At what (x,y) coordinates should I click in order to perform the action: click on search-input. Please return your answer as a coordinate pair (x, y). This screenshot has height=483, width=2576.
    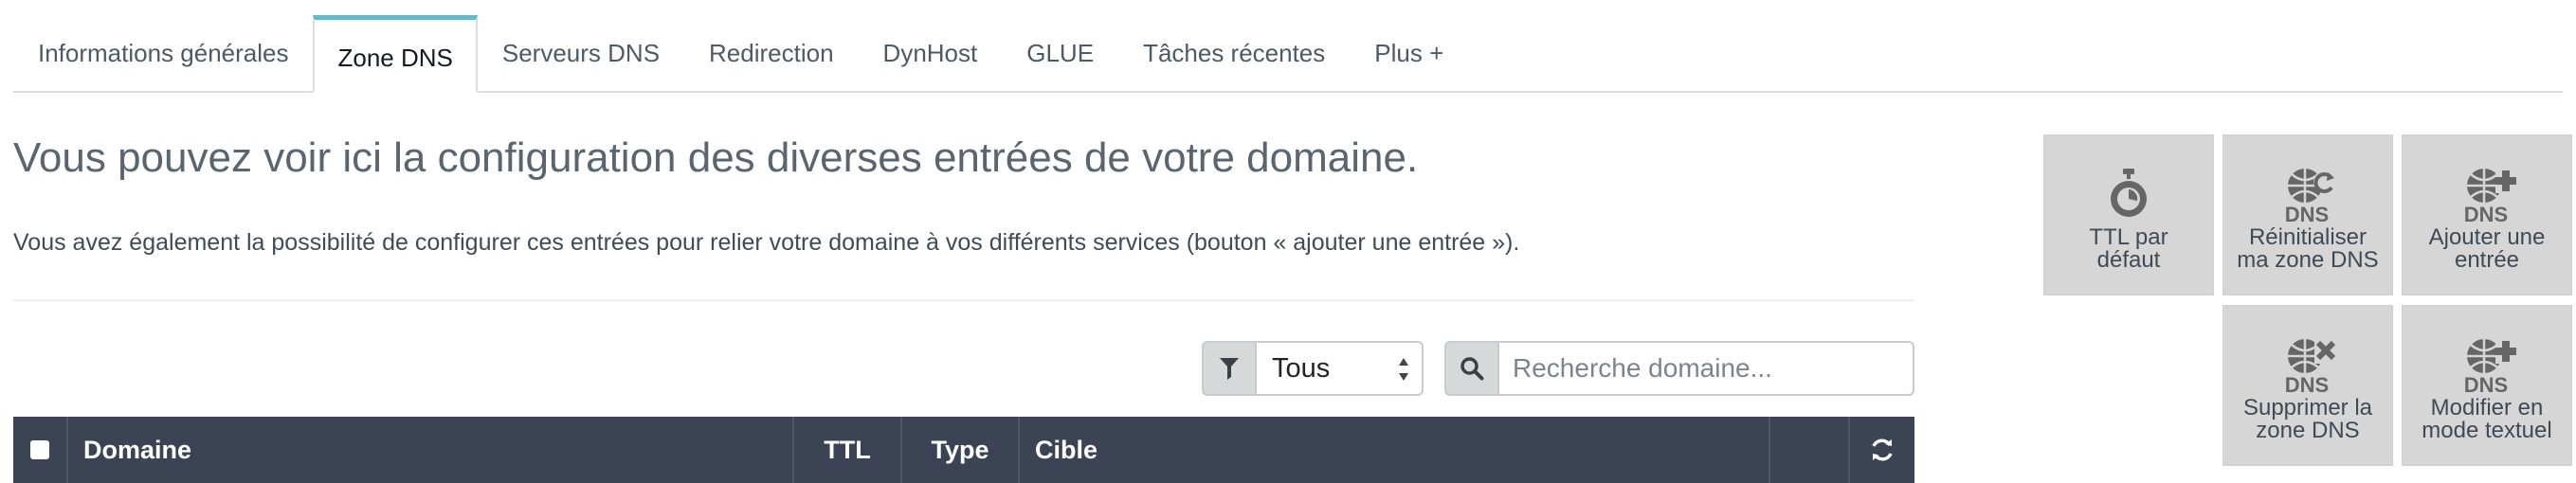
    Looking at the image, I should click on (1705, 368).